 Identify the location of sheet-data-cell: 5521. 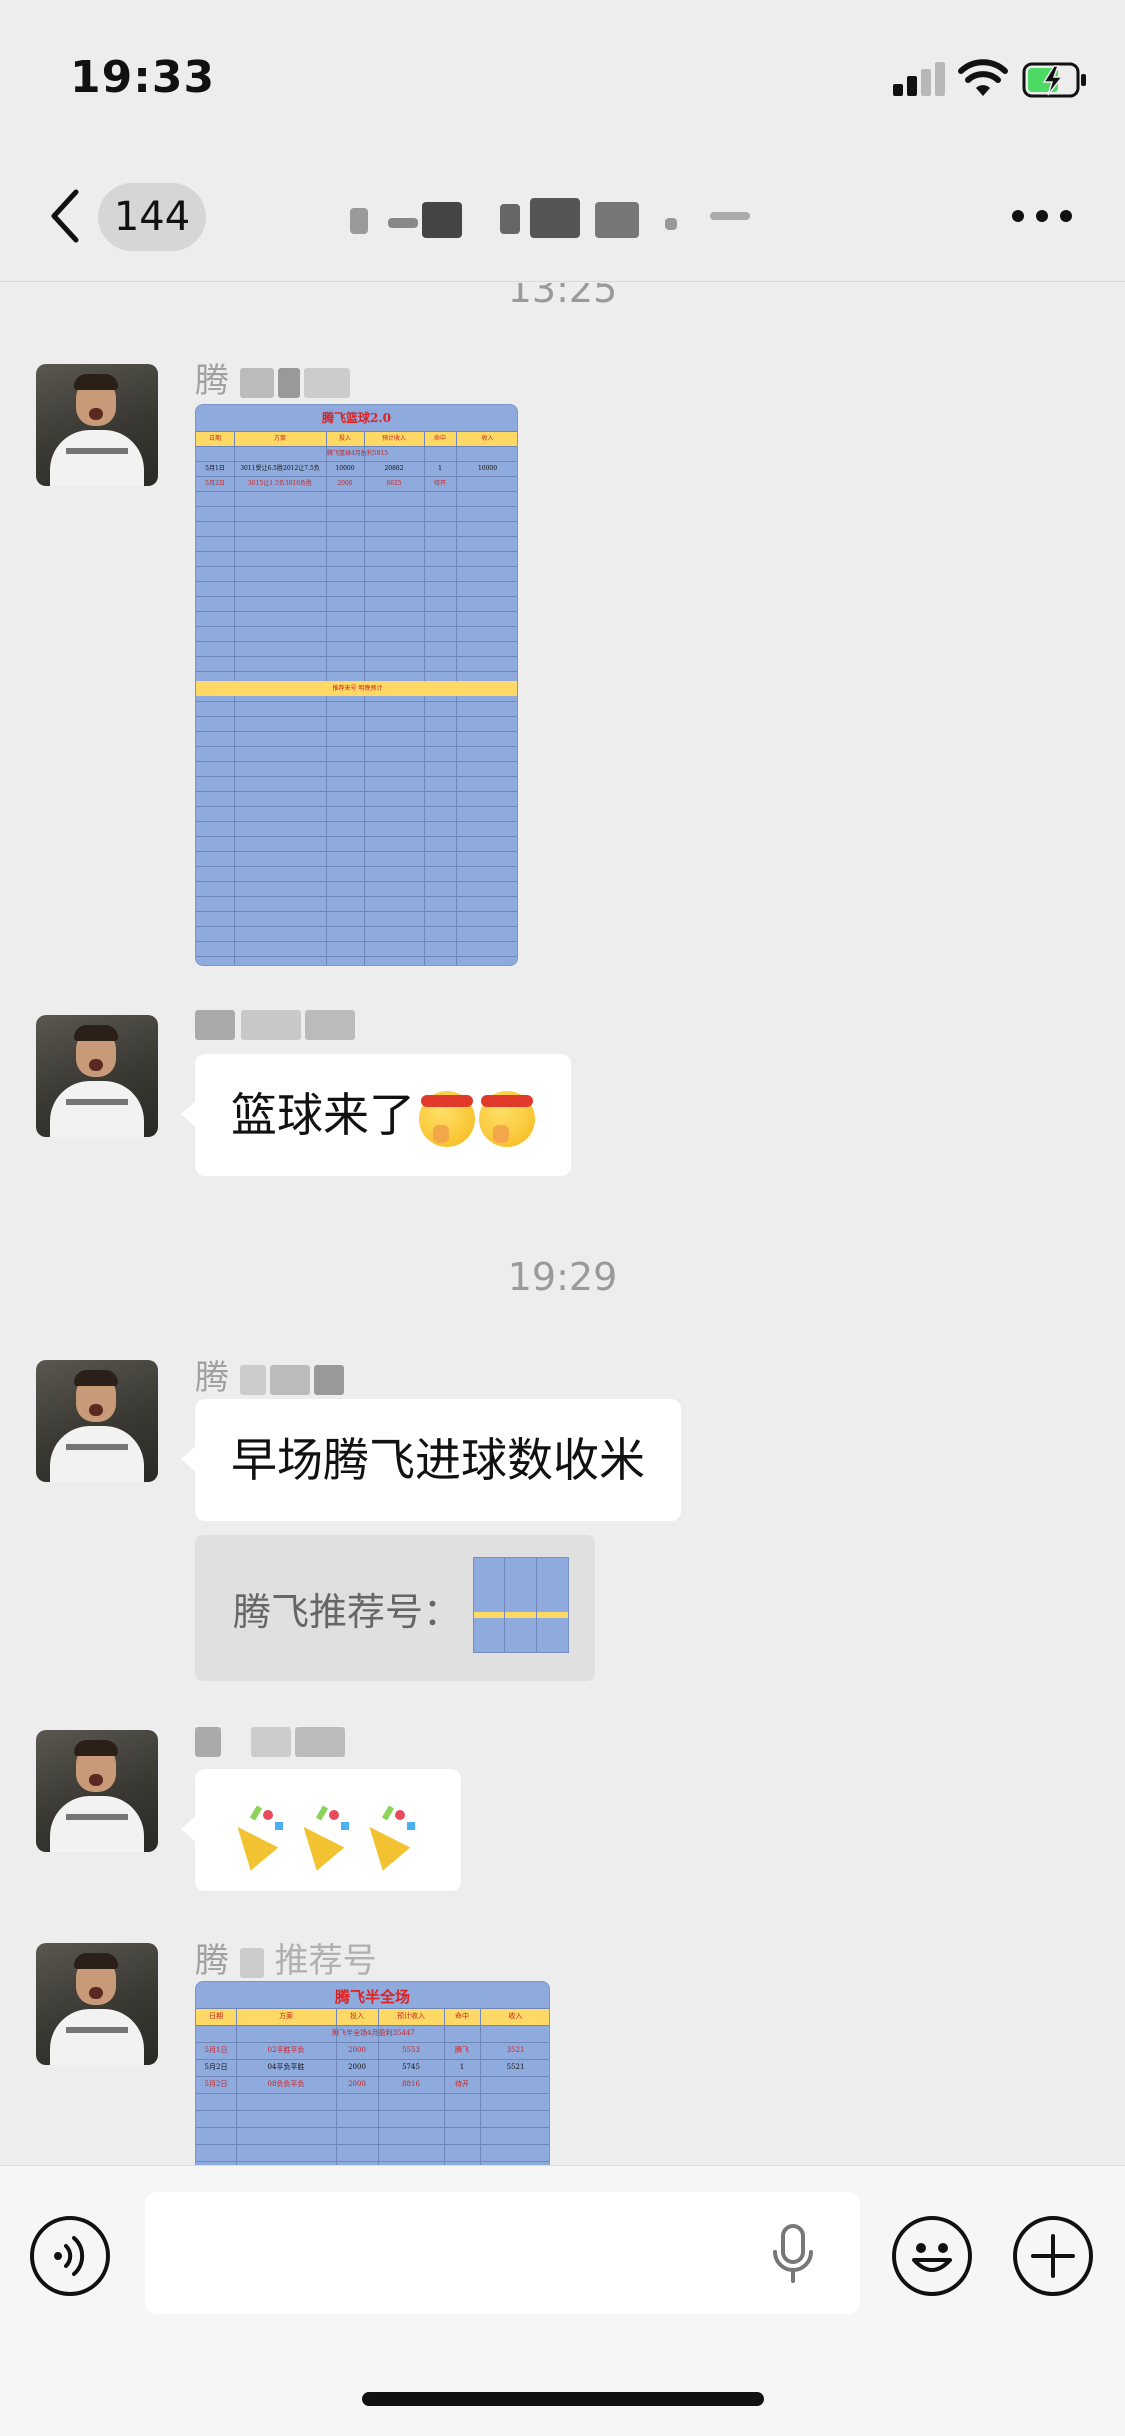
(515, 2067).